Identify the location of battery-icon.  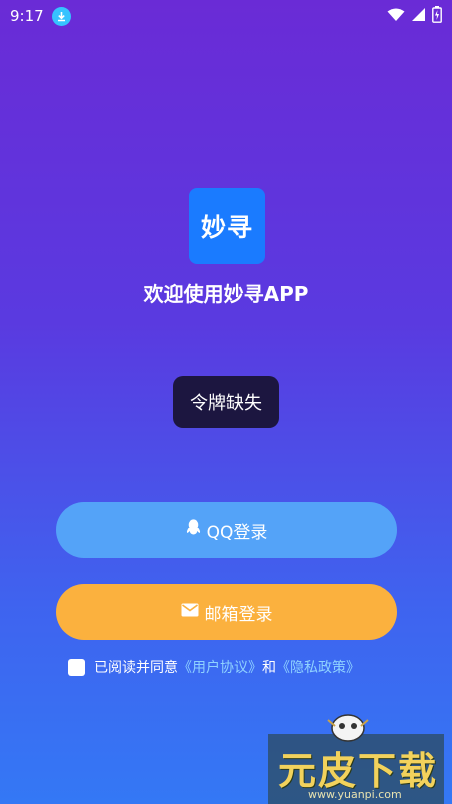
(437, 16).